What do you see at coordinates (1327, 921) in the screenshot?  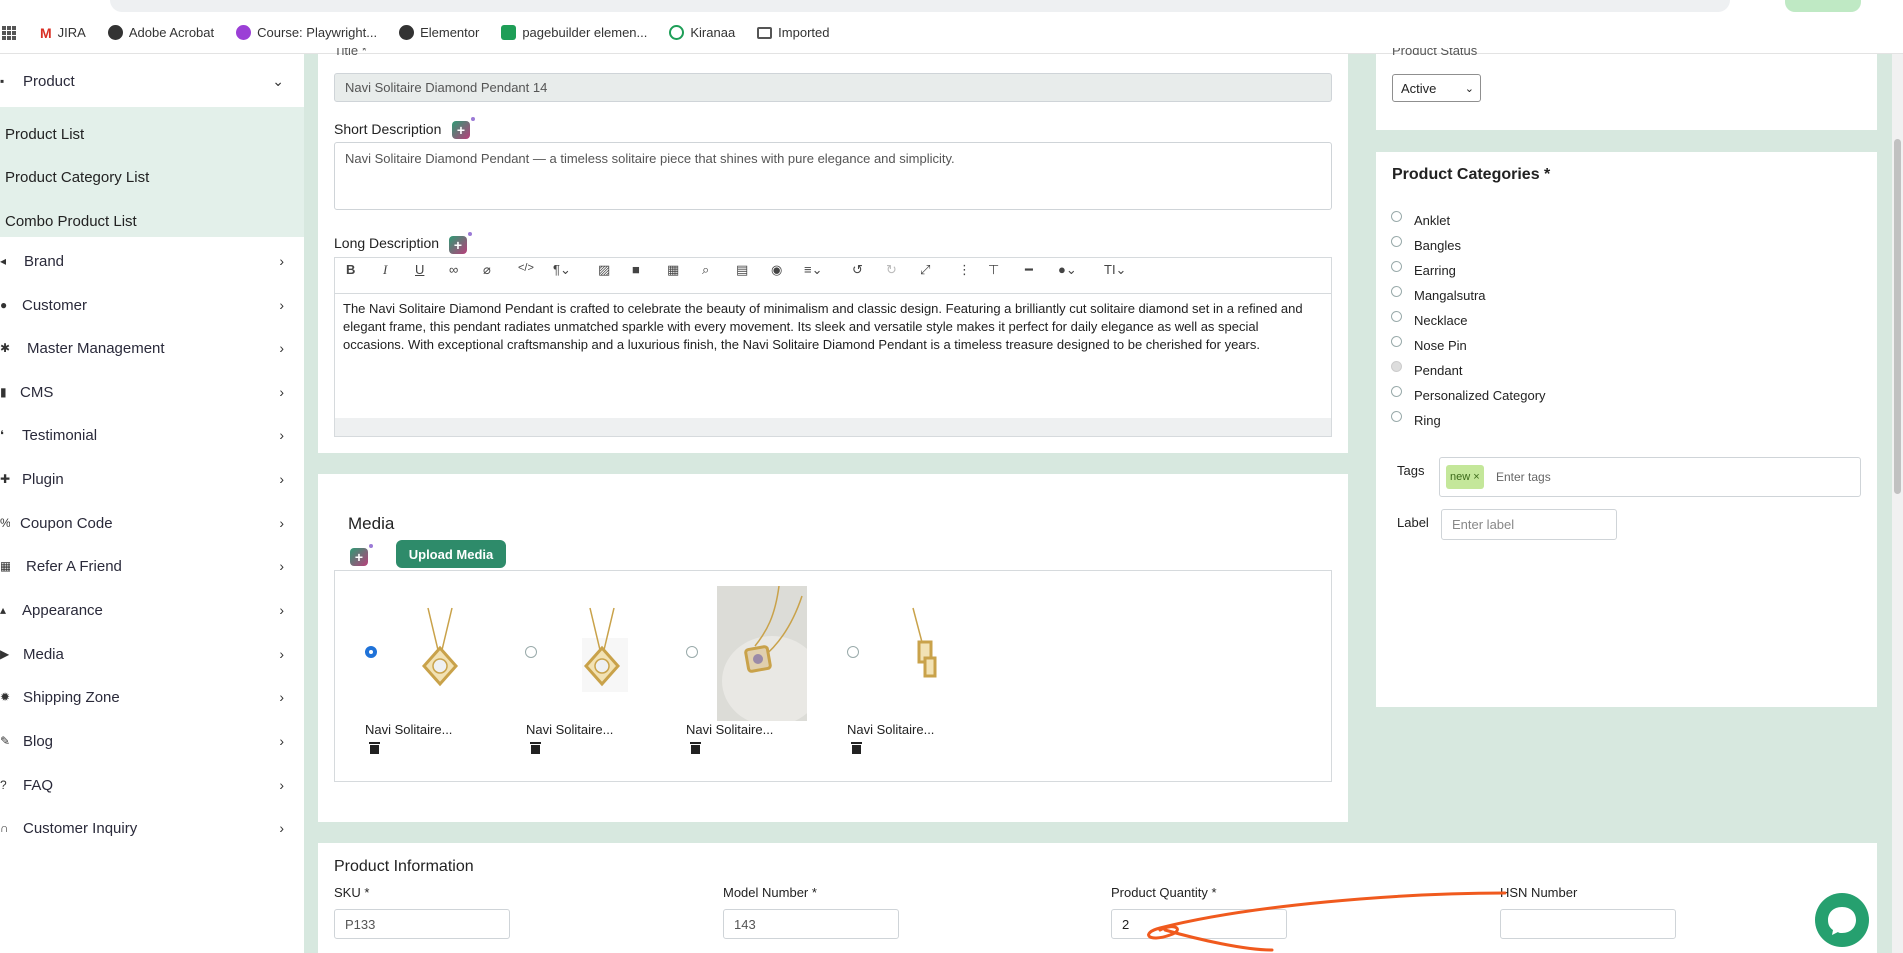 I see `annotation-arrow` at bounding box center [1327, 921].